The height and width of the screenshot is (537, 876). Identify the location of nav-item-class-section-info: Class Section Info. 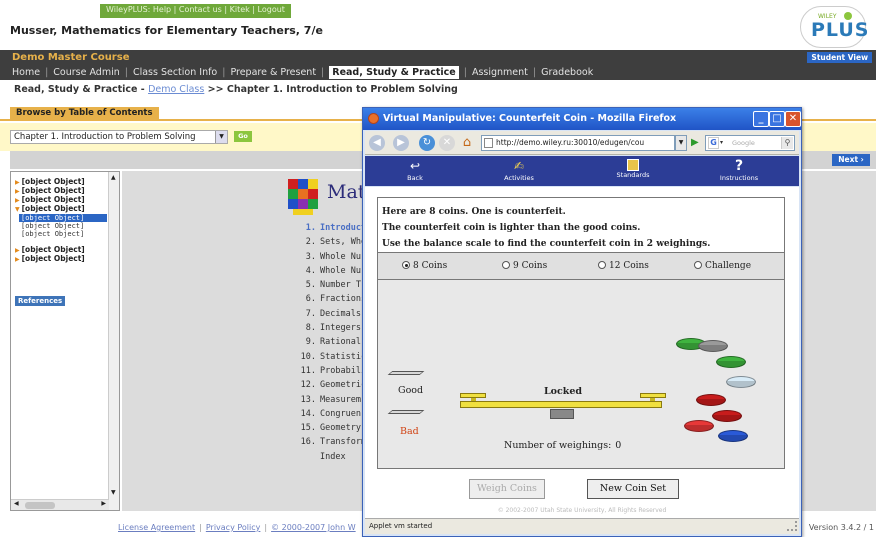
(175, 72).